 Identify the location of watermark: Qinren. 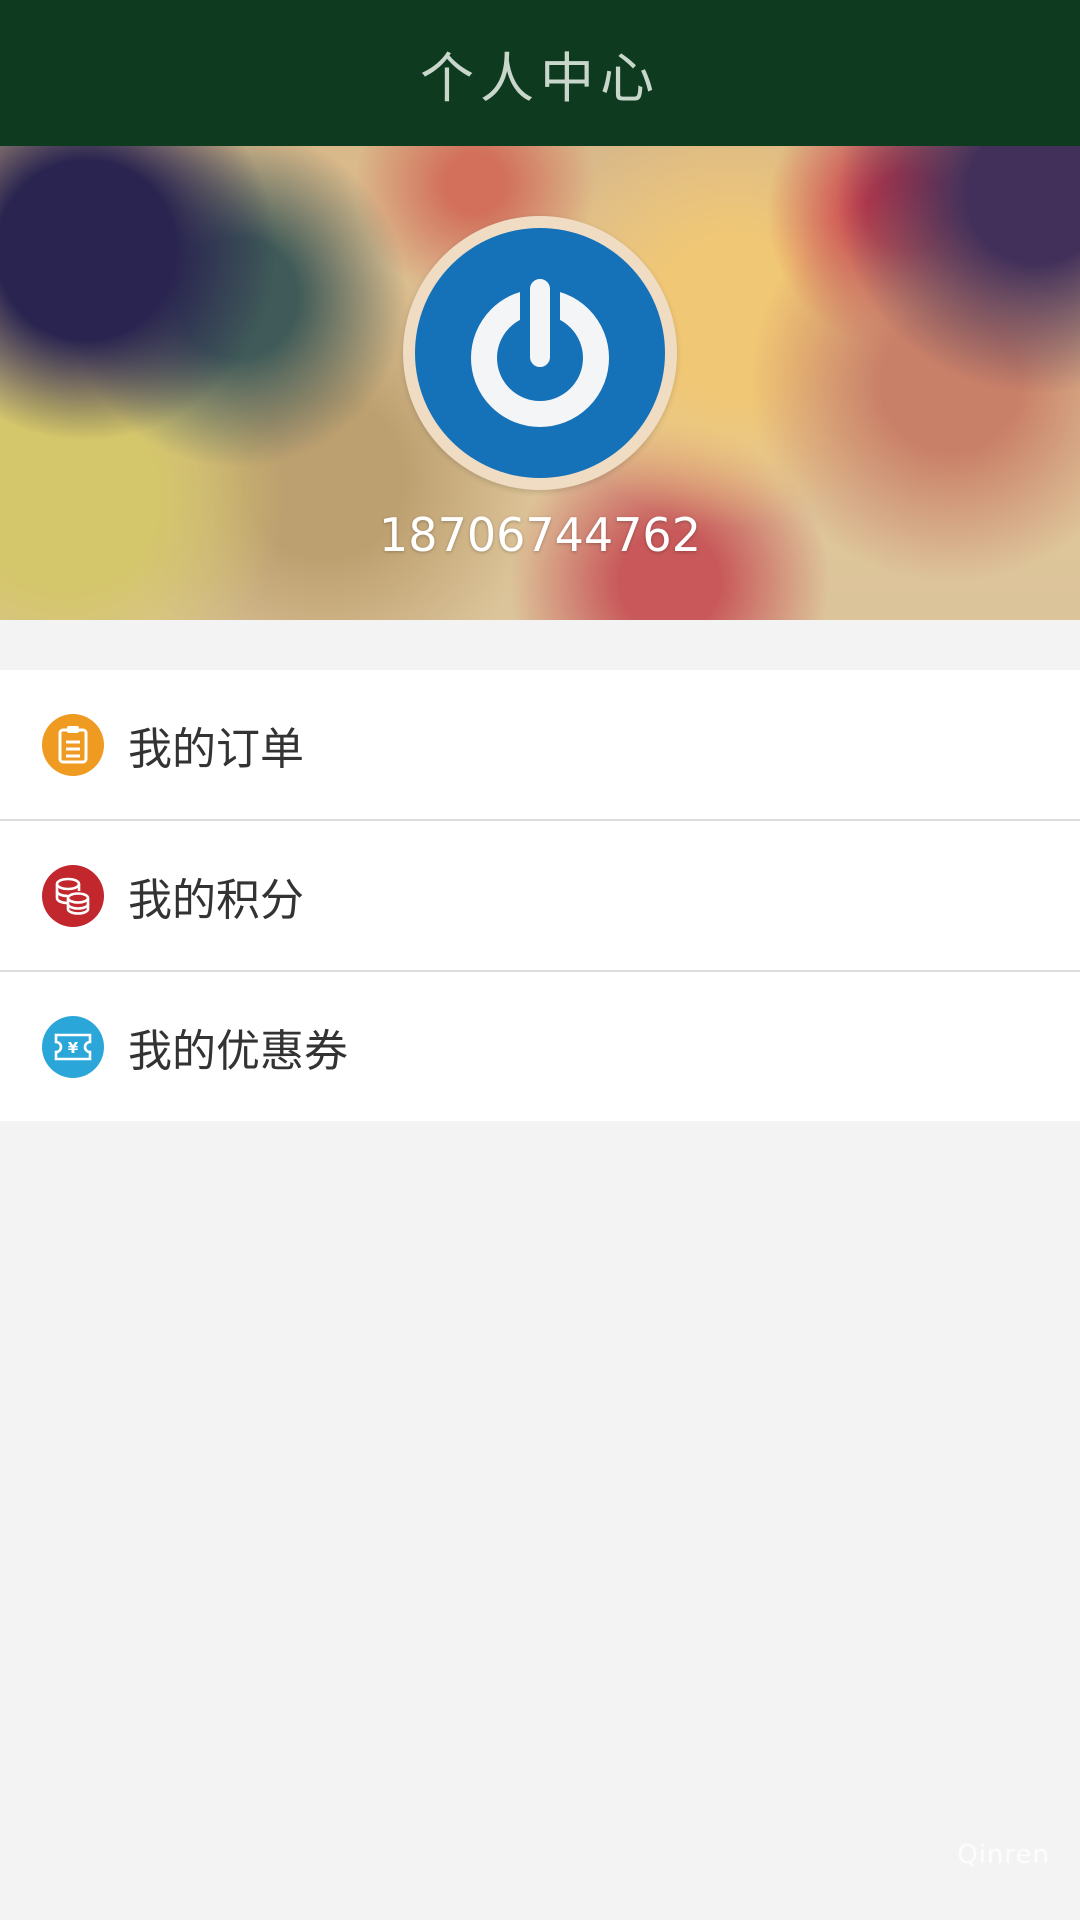
(1003, 1855).